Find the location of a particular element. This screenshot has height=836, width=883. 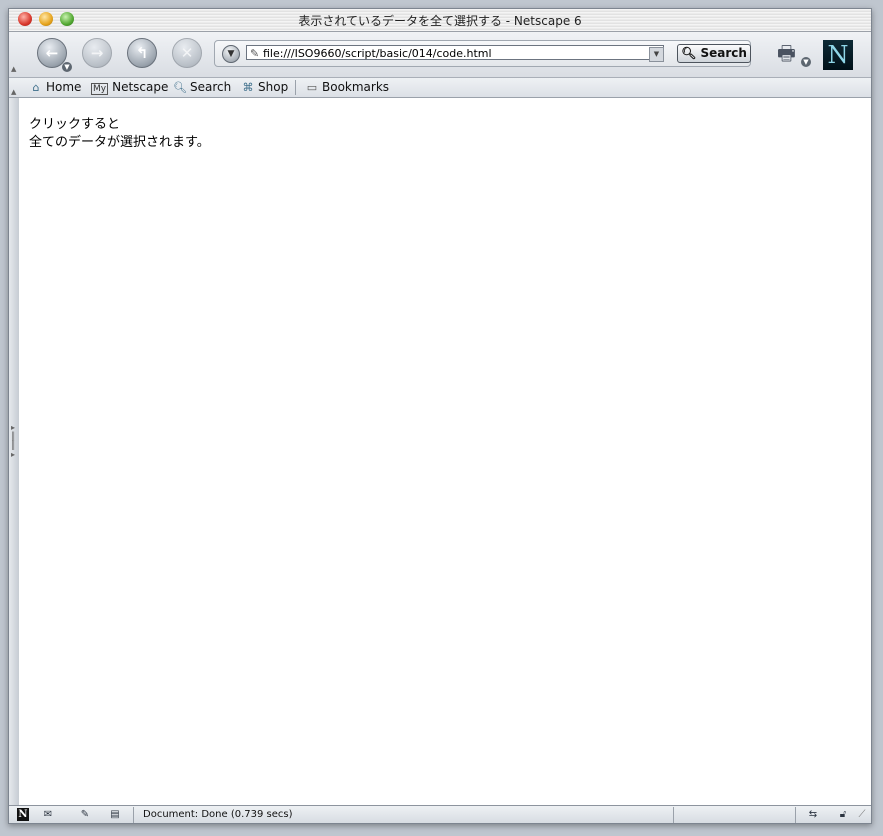

personal-item-home: ⌂ Home is located at coordinates (55, 87).